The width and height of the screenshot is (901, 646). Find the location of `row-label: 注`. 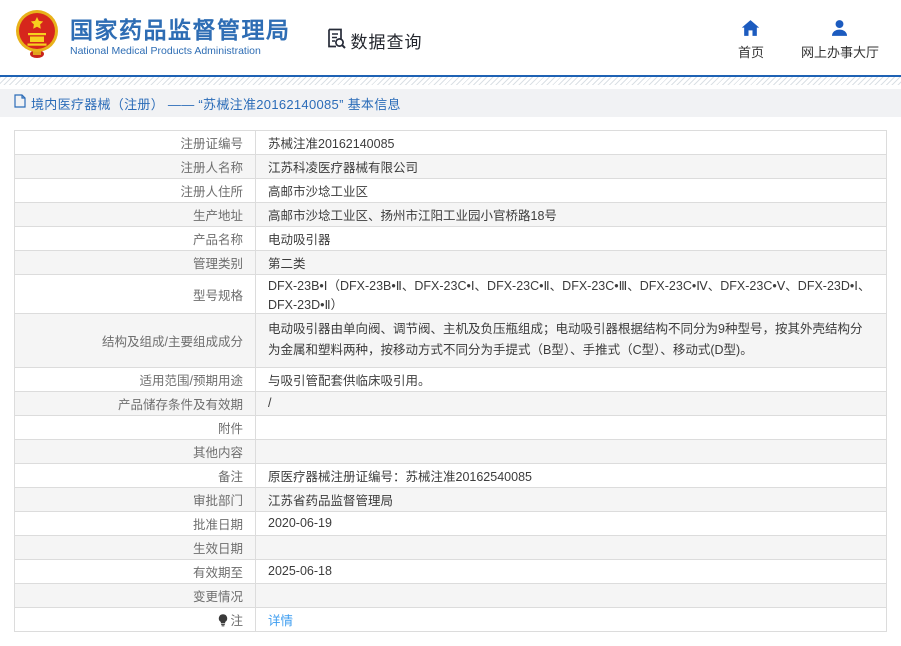

row-label: 注 is located at coordinates (135, 619).